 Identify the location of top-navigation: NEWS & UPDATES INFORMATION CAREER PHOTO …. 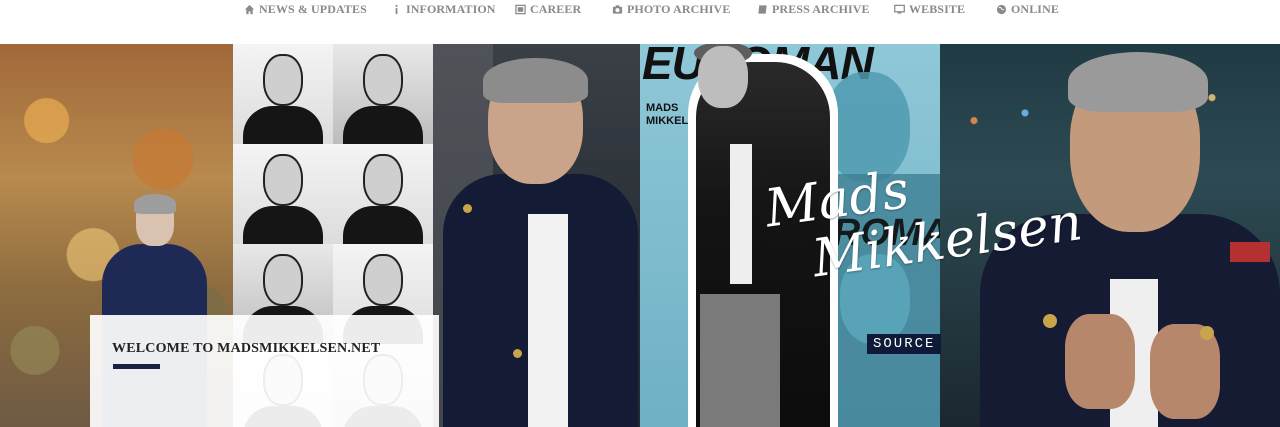
(640, 22).